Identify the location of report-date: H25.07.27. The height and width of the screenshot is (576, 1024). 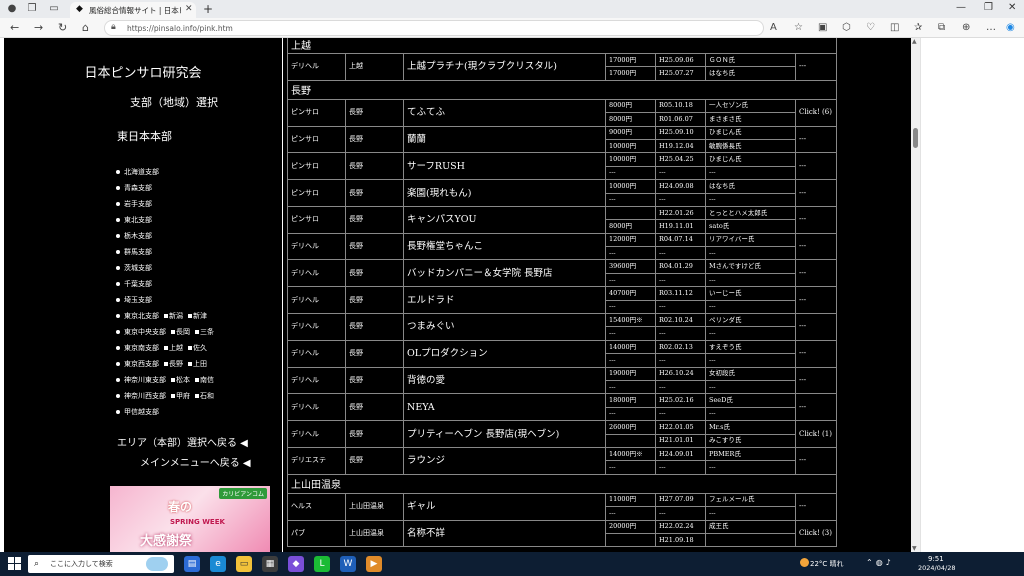
(680, 73).